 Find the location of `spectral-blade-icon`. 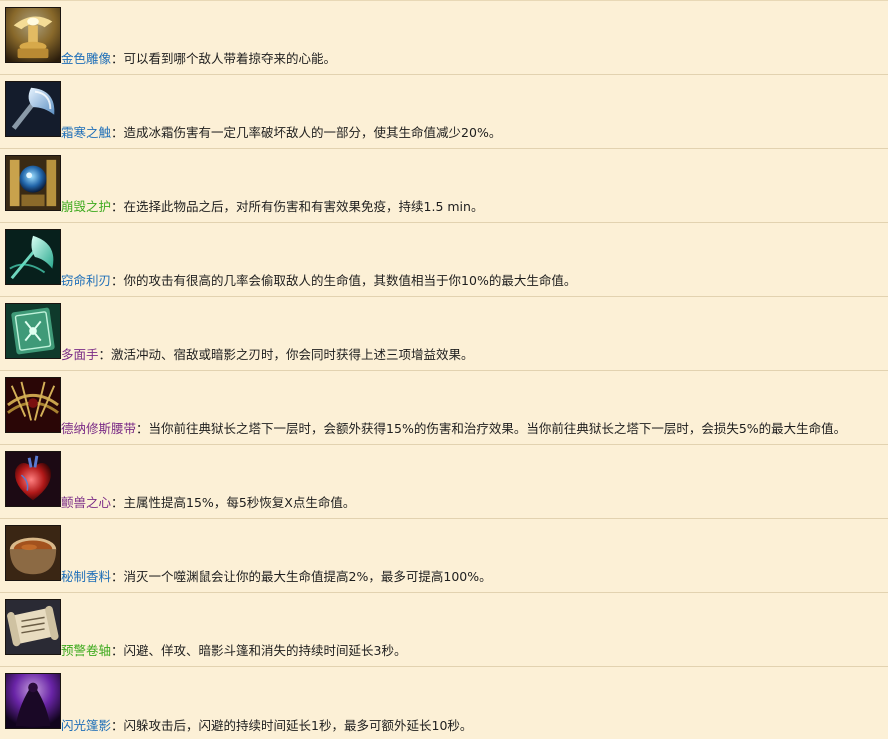

spectral-blade-icon is located at coordinates (33, 257).